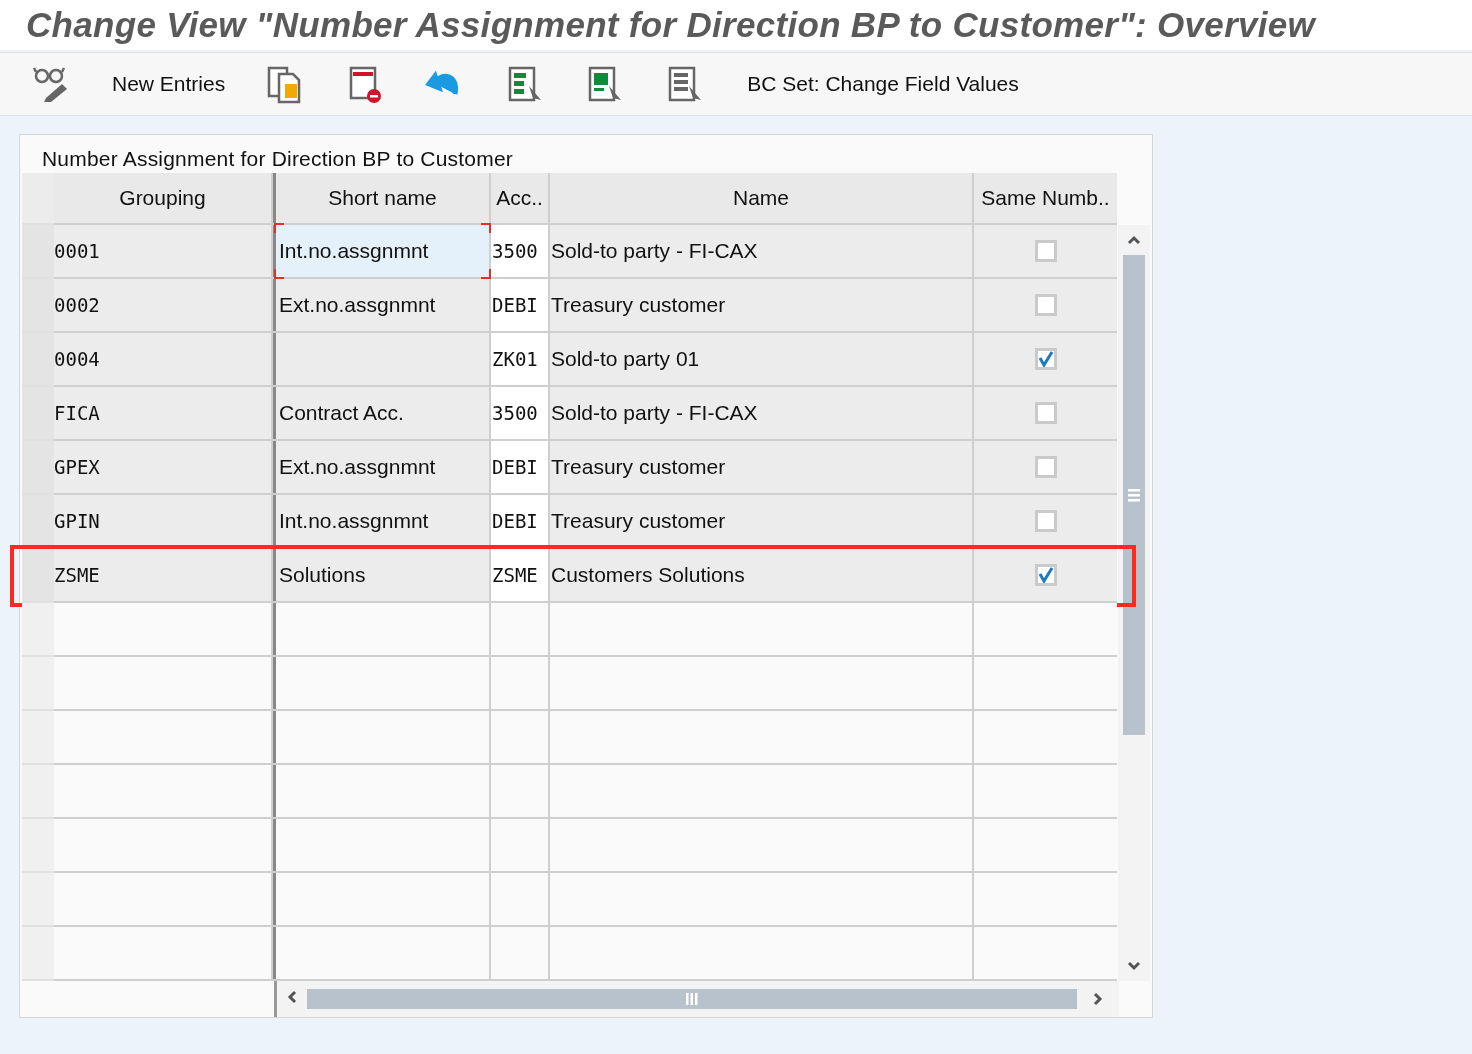 The height and width of the screenshot is (1054, 1472). What do you see at coordinates (292, 997) in the screenshot?
I see `scroll-left-icon` at bounding box center [292, 997].